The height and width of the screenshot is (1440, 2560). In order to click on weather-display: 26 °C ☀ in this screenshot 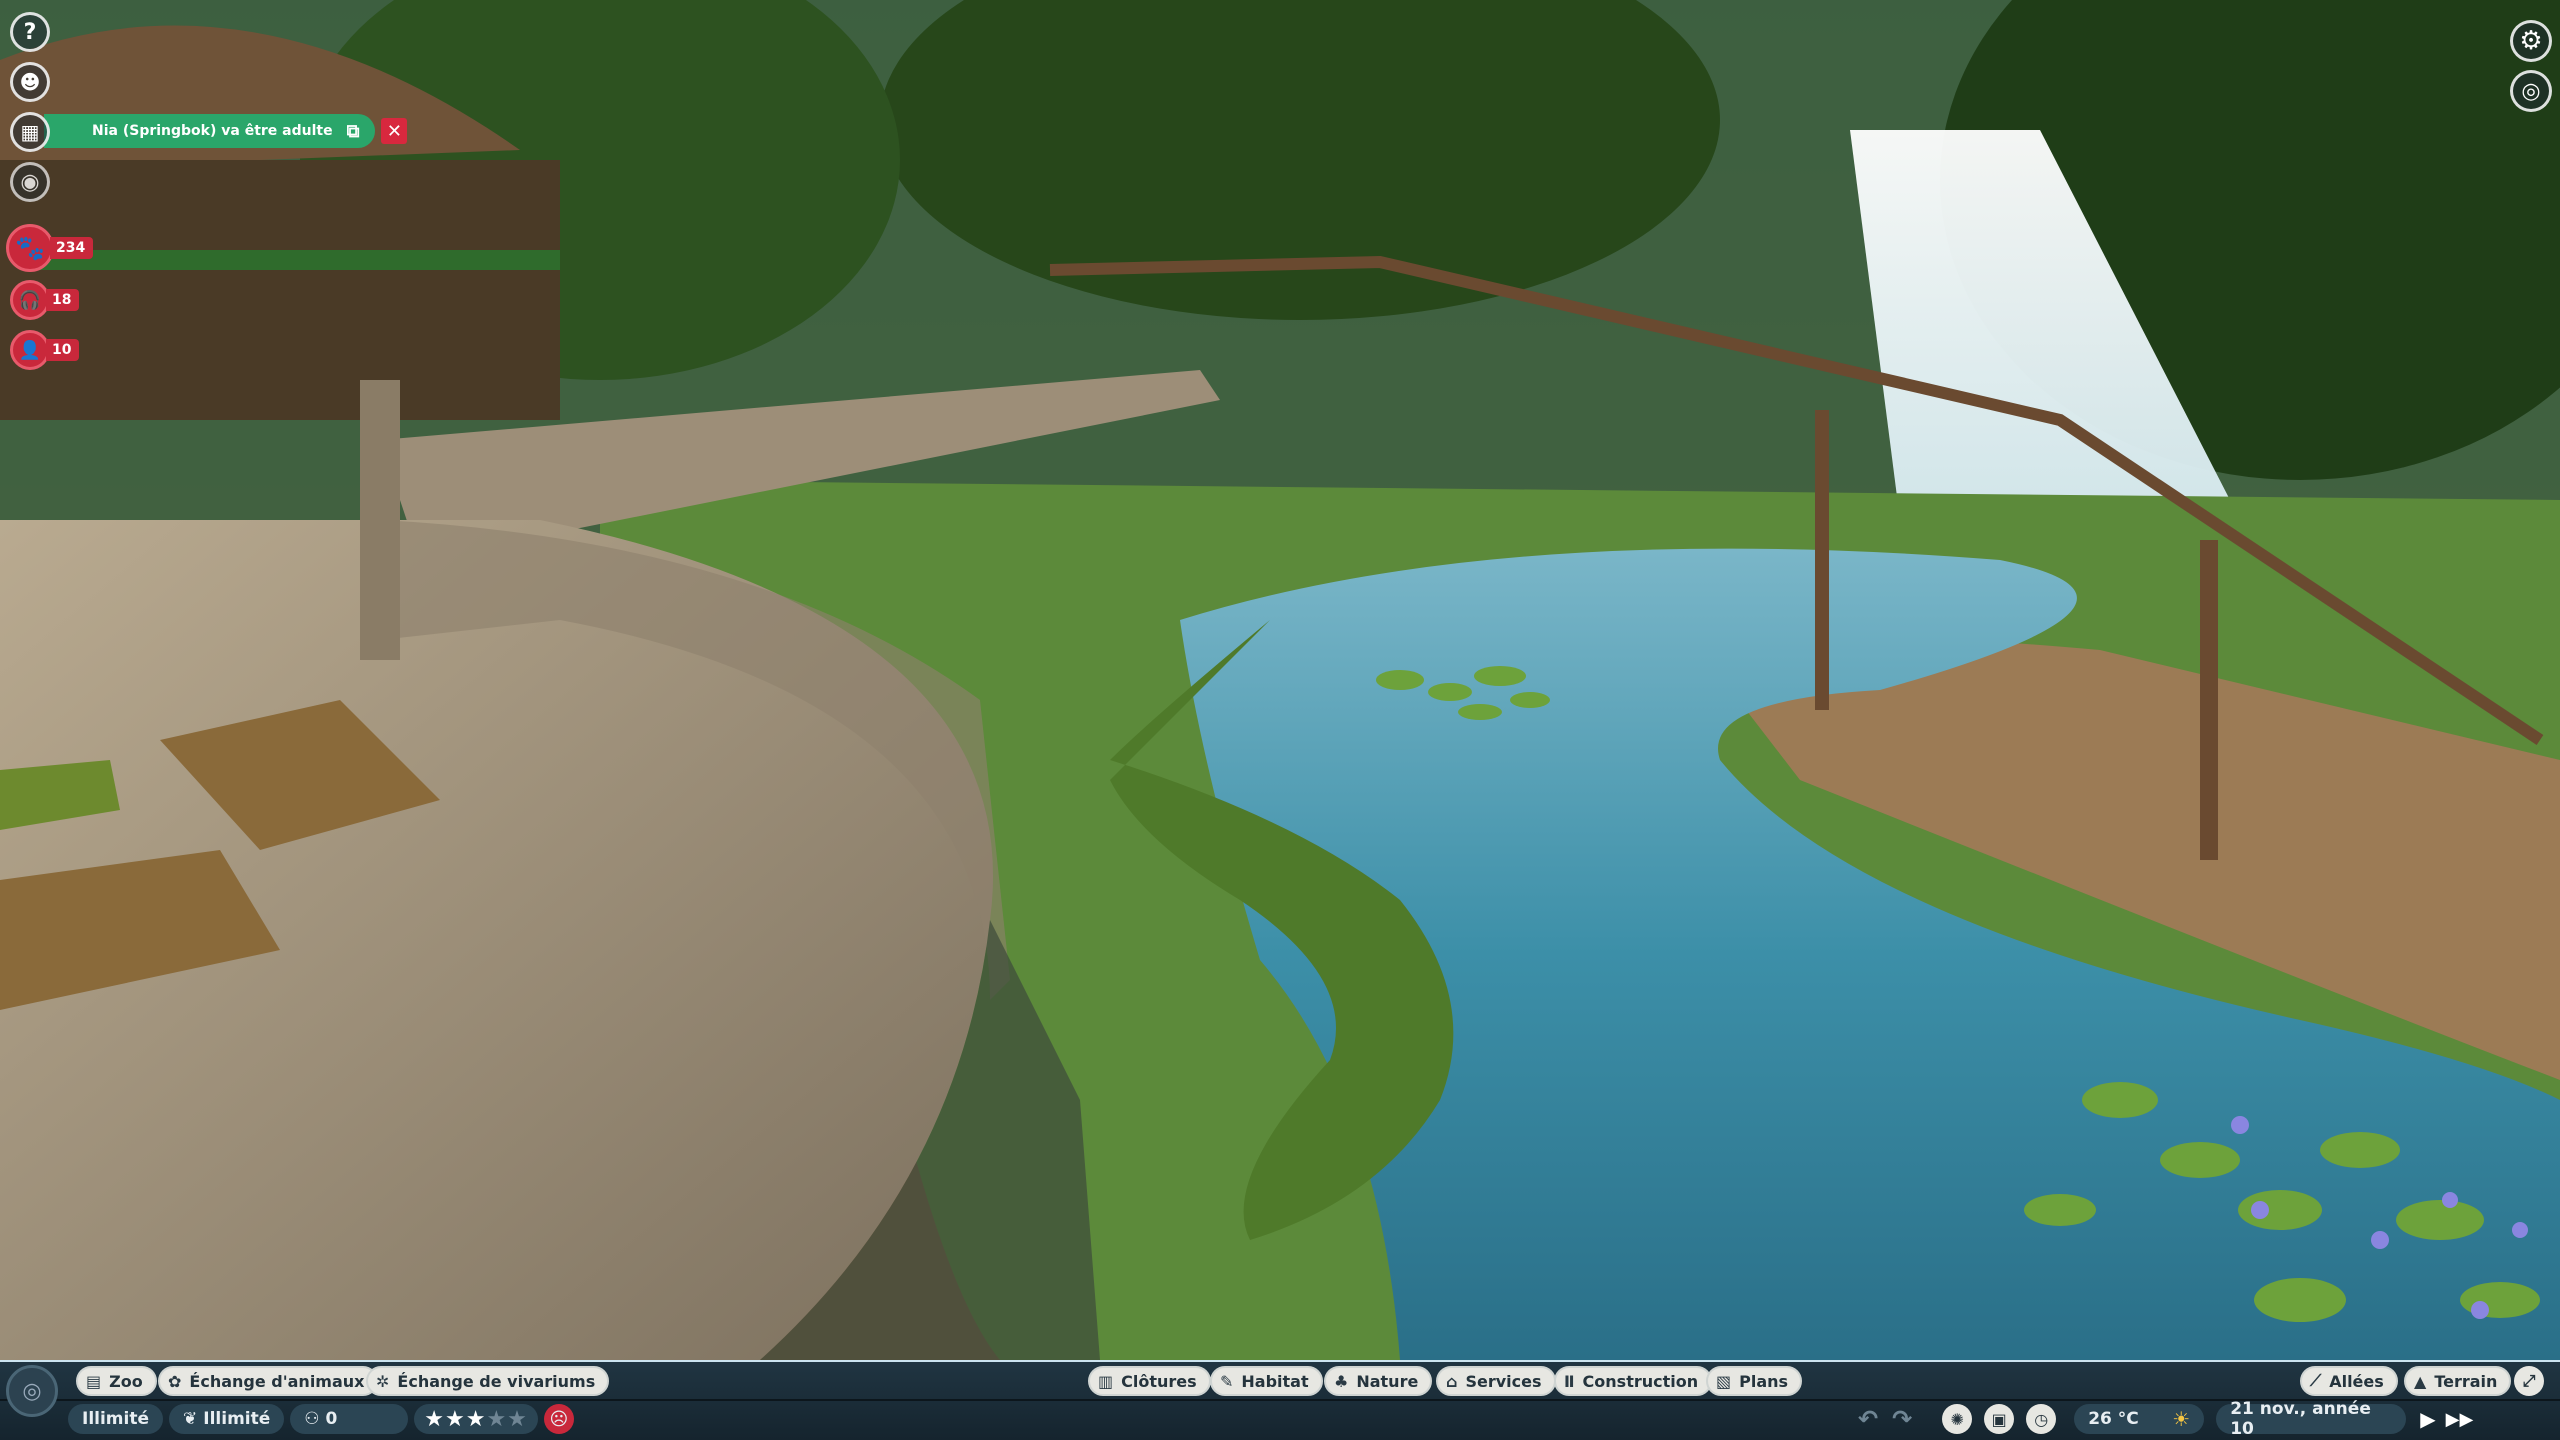, I will do `click(2139, 1419)`.